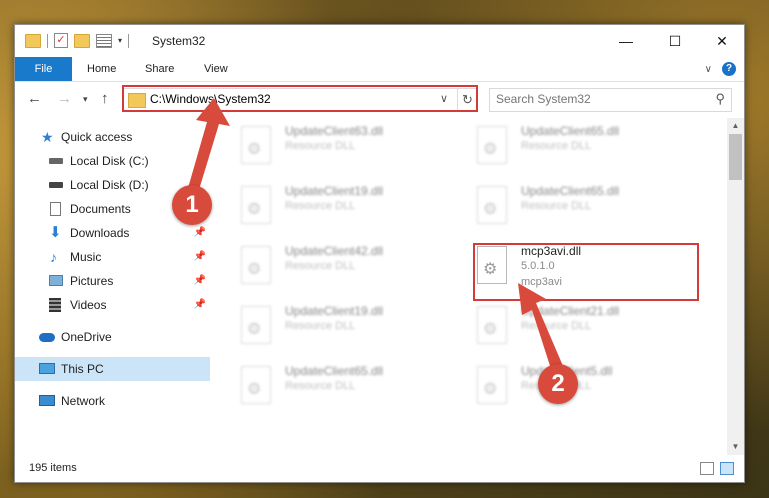 The height and width of the screenshot is (498, 769). What do you see at coordinates (540, 327) in the screenshot?
I see `arrow-2-icon` at bounding box center [540, 327].